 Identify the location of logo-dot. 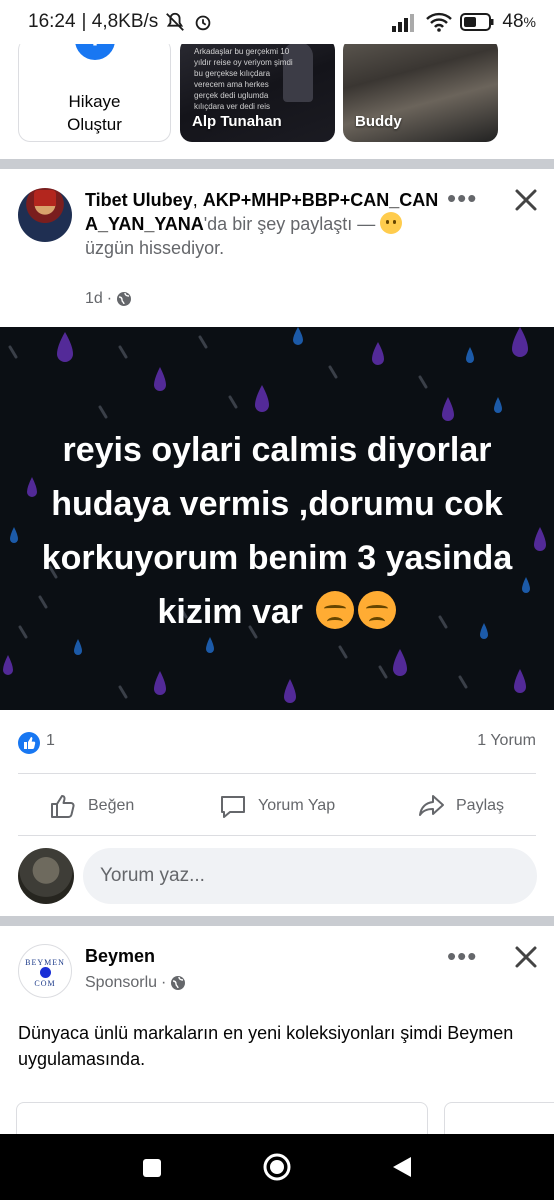
(45, 972).